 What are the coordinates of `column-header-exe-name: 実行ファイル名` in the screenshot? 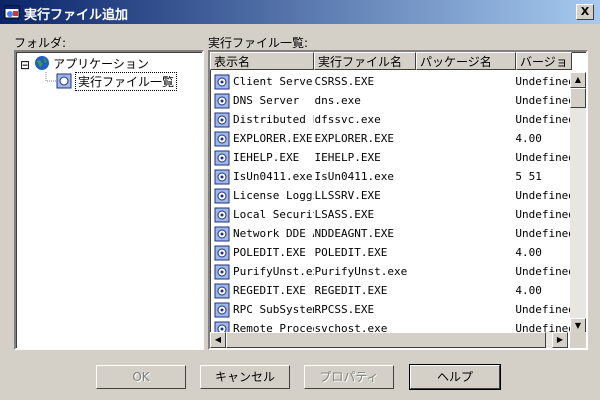 It's located at (365, 61).